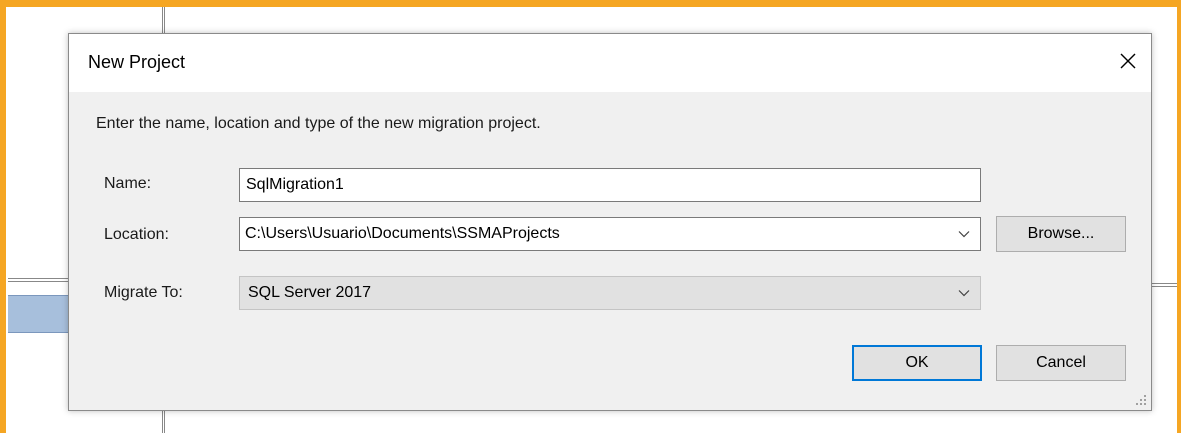 Image resolution: width=1181 pixels, height=433 pixels. Describe the element at coordinates (917, 363) in the screenshot. I see `ok-button: OK` at that location.